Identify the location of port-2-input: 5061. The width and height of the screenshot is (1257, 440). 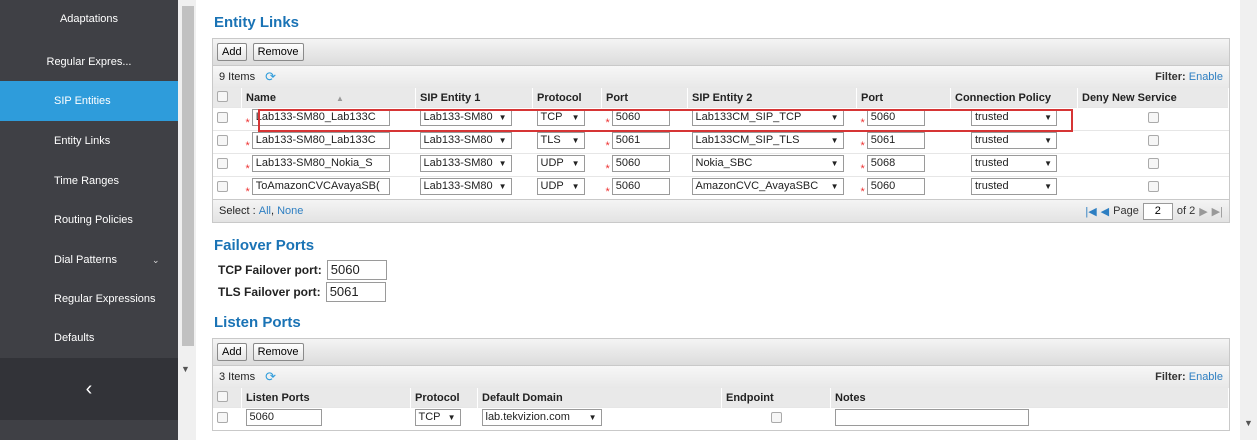
(895, 140).